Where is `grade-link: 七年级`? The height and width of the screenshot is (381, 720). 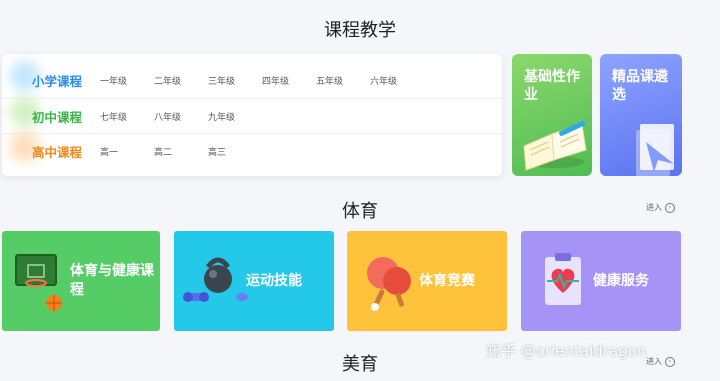
grade-link: 七年级 is located at coordinates (127, 116).